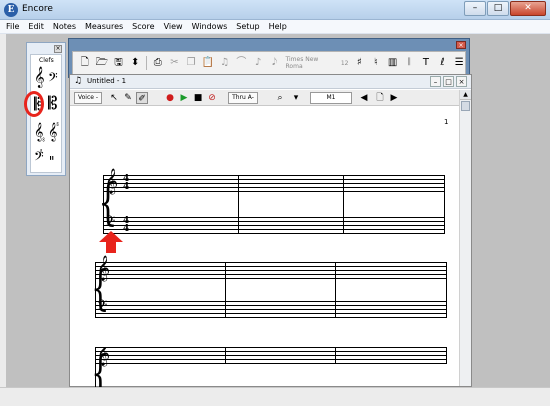  I want to click on menu-setup: Setup, so click(247, 26).